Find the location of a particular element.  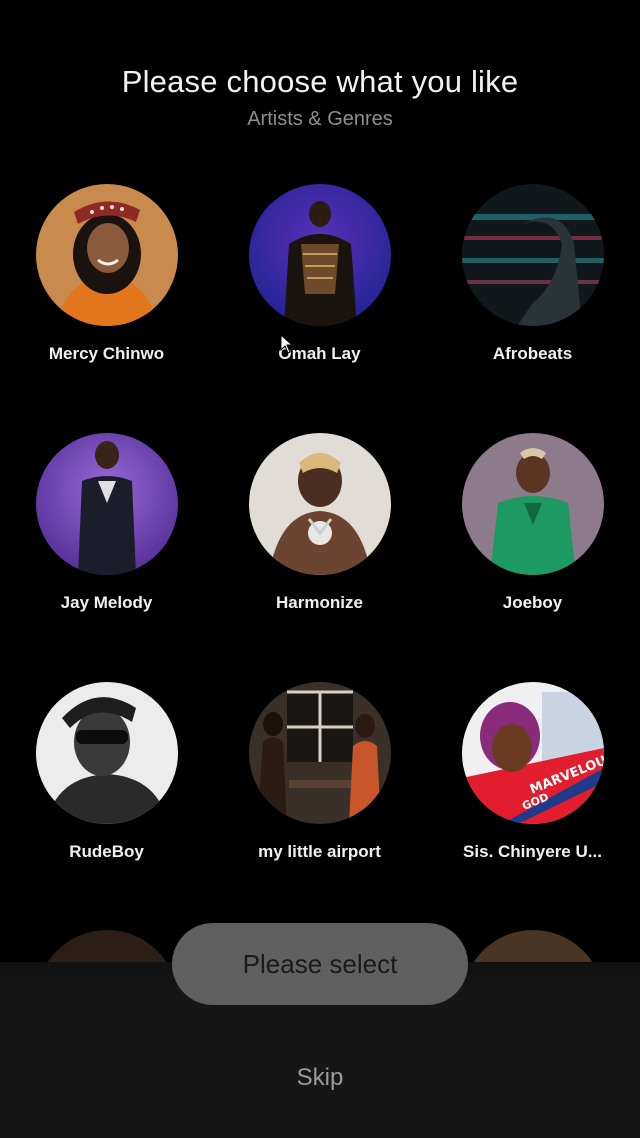

artist-name: Jay Melody is located at coordinates (106, 602).